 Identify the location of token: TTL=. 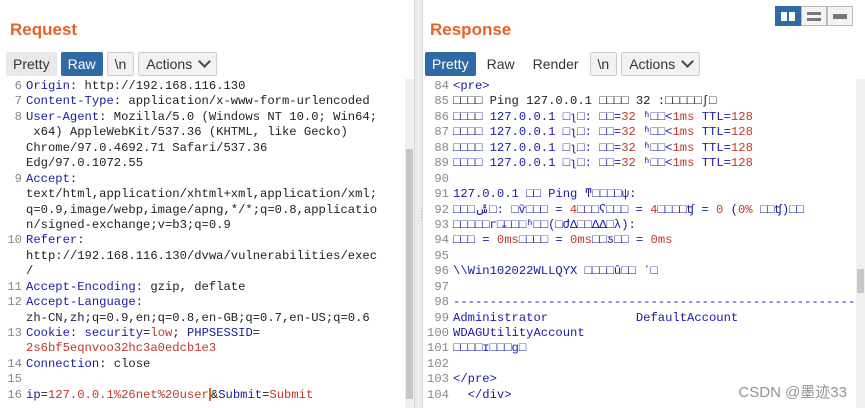
(712, 163).